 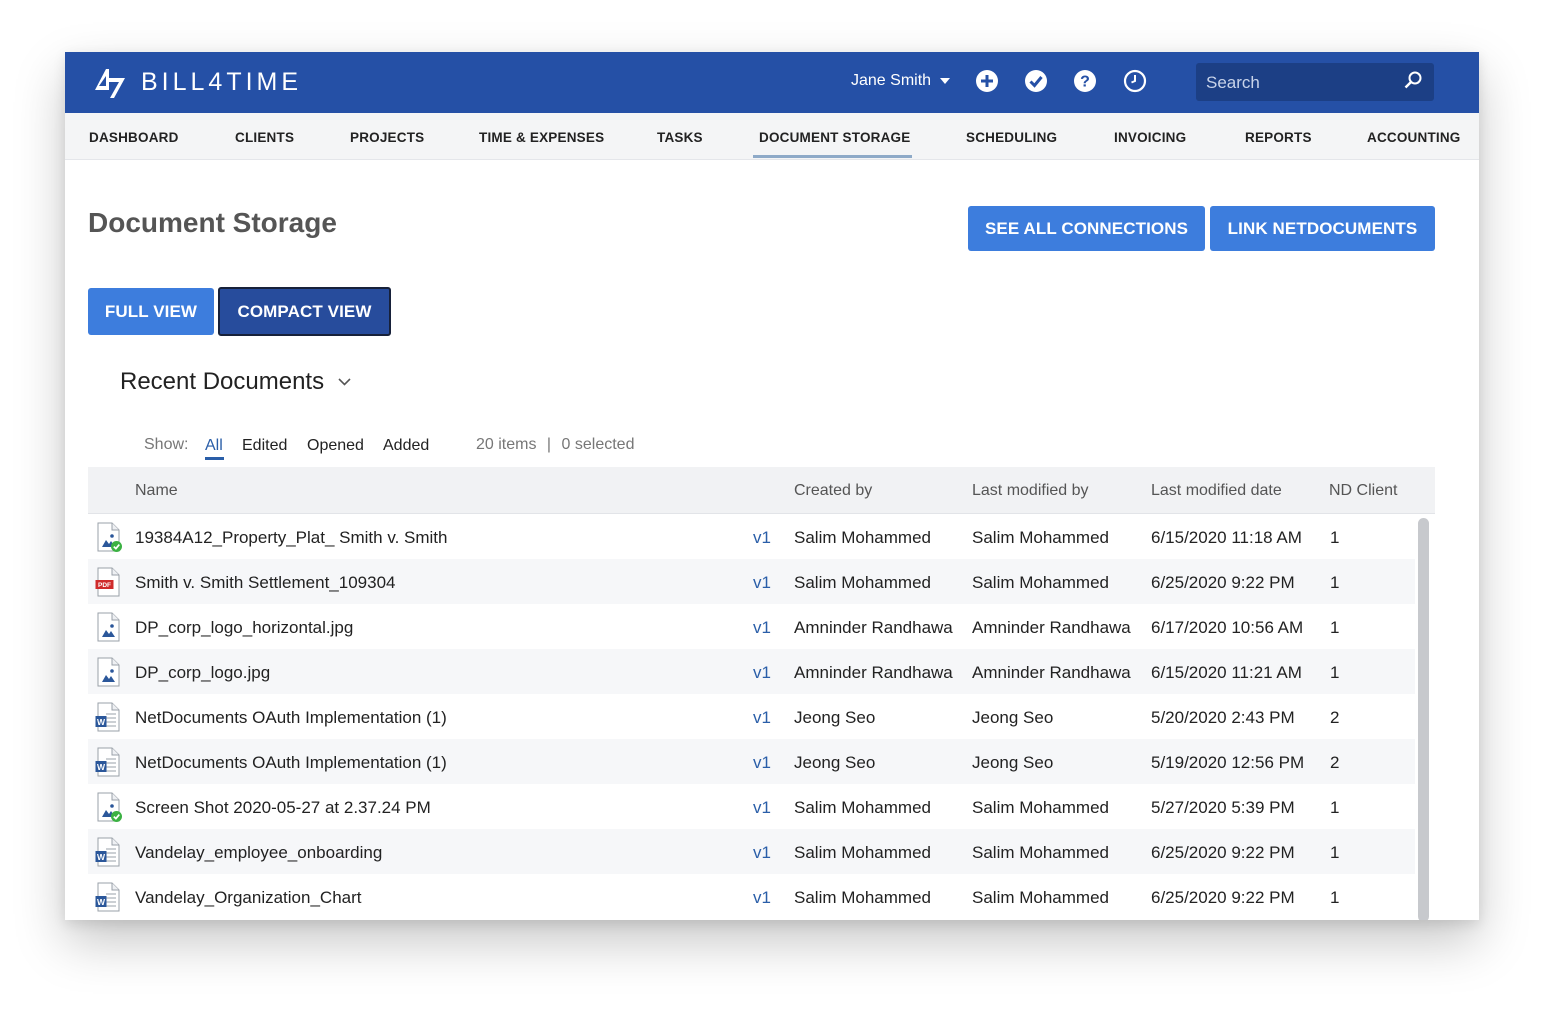 What do you see at coordinates (264, 137) in the screenshot?
I see `nav-clients: CLIENTS` at bounding box center [264, 137].